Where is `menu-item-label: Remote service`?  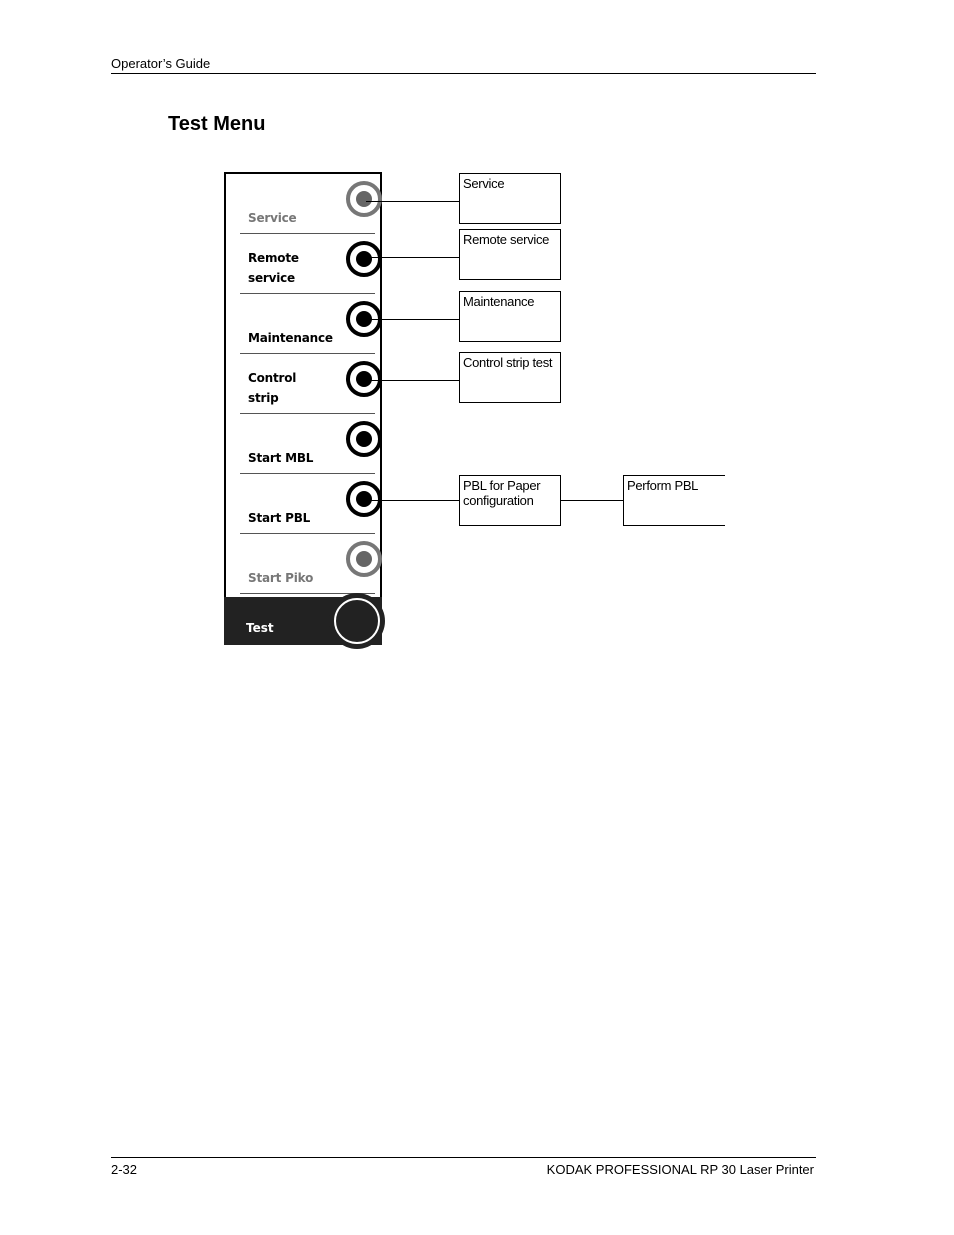 menu-item-label: Remote service is located at coordinates (273, 268).